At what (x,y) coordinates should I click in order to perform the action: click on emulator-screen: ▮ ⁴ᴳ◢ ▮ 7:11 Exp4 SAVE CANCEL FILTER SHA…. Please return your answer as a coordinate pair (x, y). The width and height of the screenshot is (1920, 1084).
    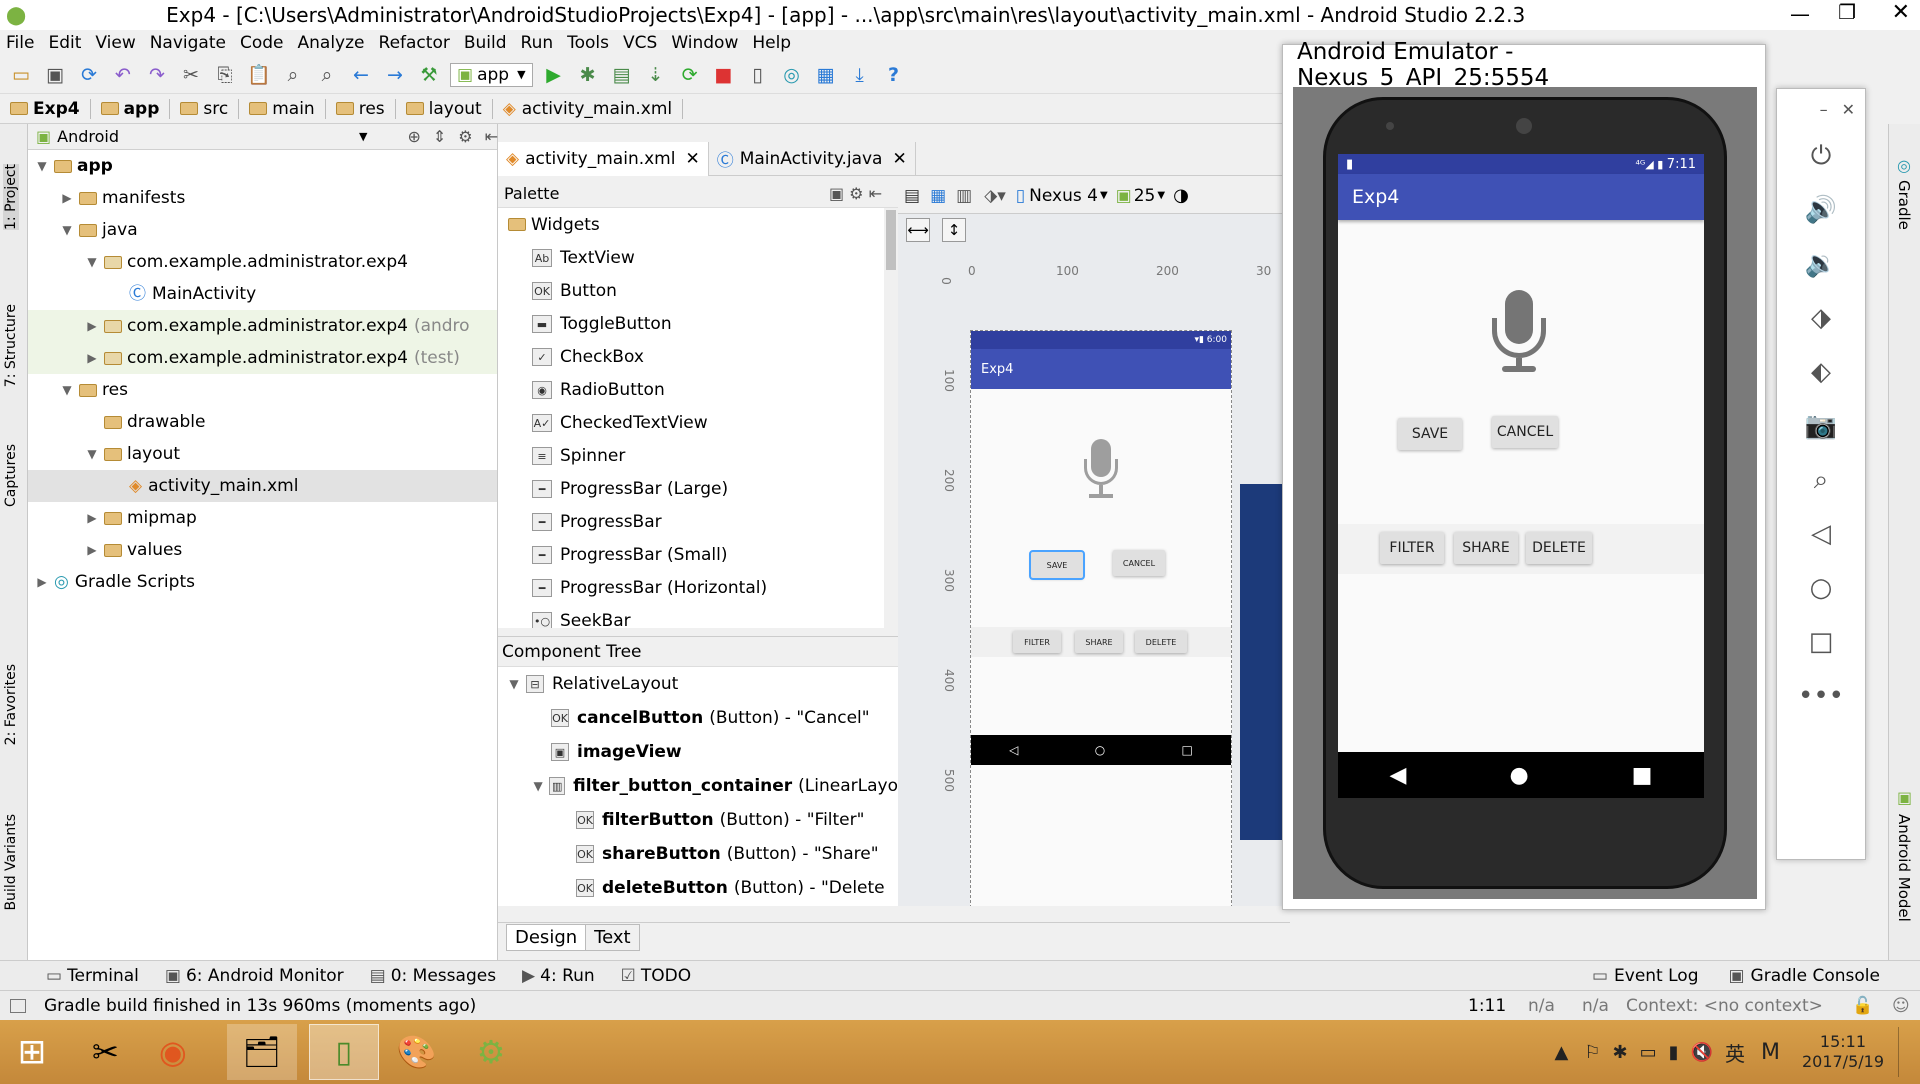
    Looking at the image, I should click on (1521, 476).